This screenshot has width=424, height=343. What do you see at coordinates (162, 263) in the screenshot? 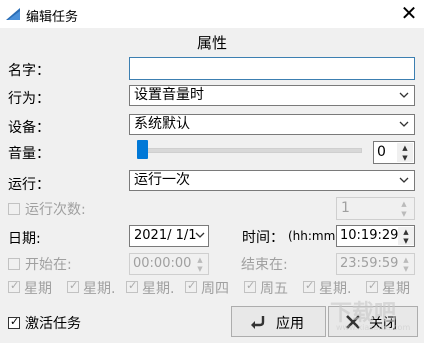
I see `start-value: 00:00:00` at bounding box center [162, 263].